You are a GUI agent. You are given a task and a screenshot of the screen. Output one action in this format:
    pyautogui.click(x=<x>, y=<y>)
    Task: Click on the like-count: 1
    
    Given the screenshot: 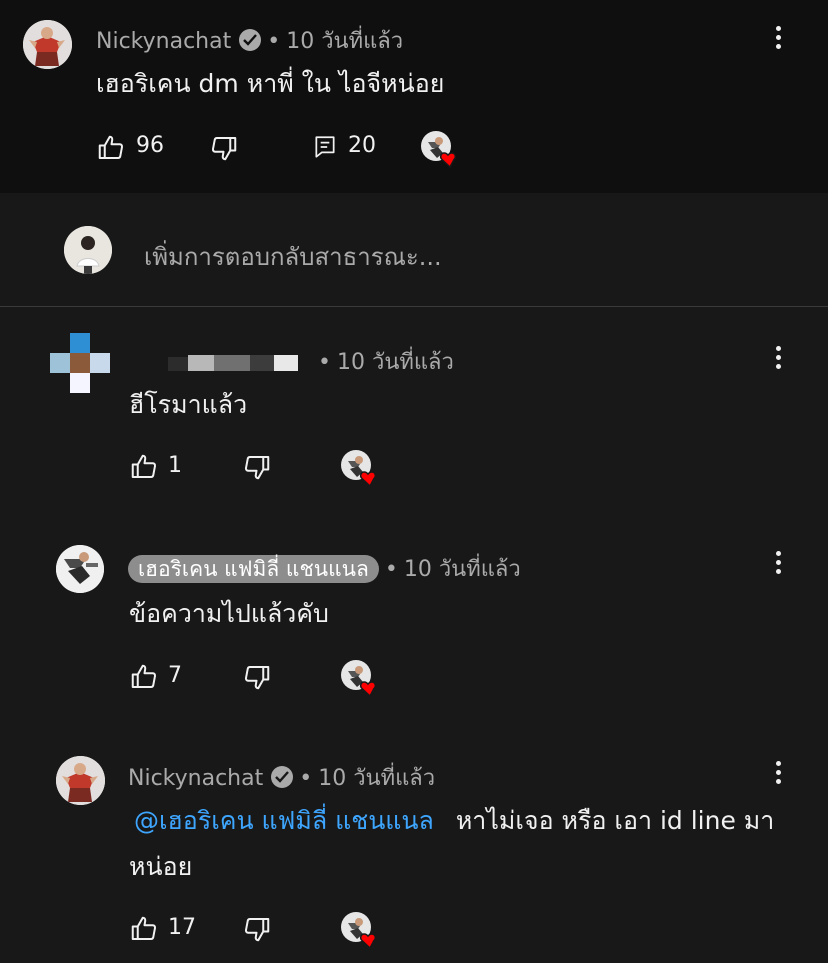 What is the action you would take?
    pyautogui.click(x=175, y=465)
    